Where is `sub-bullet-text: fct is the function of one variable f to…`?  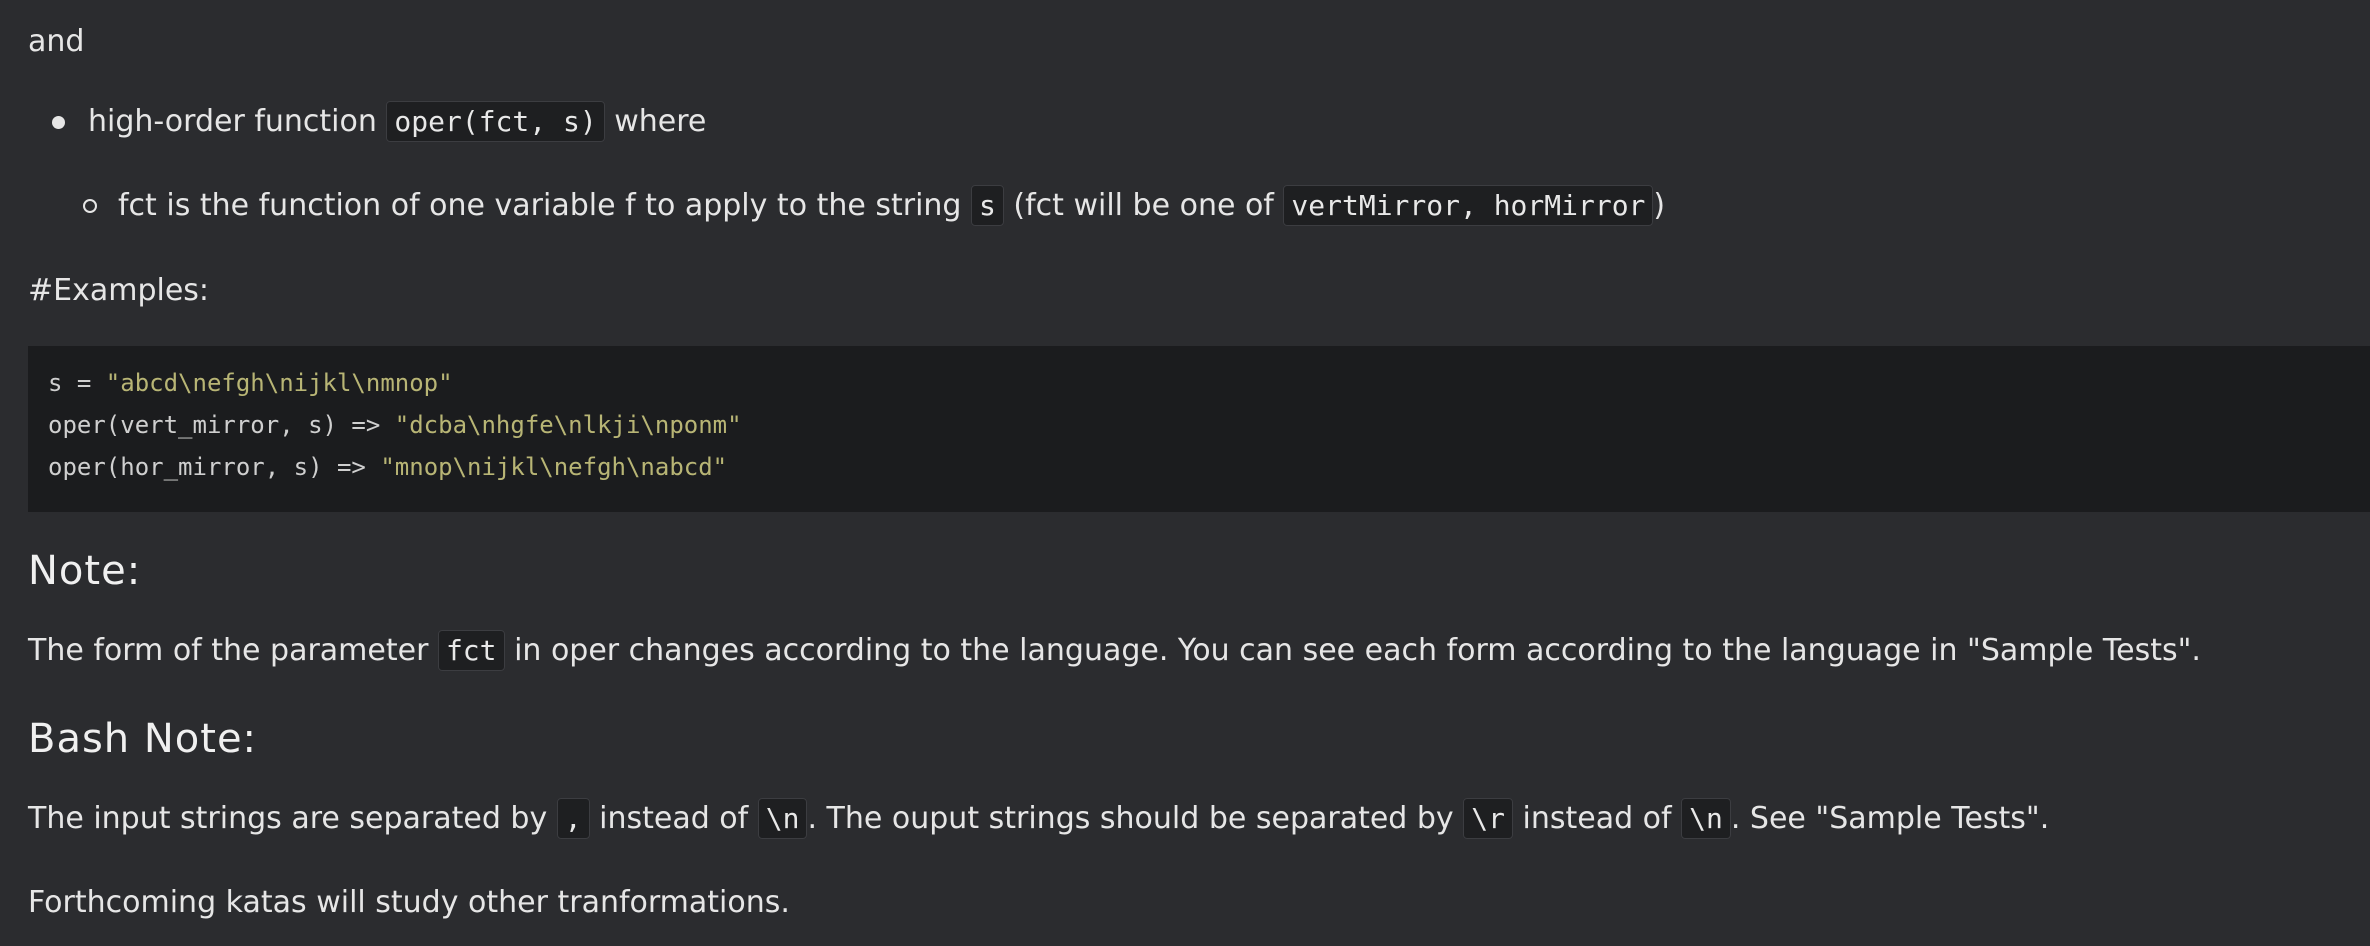
sub-bullet-text: fct is the function of one variable f to… is located at coordinates (545, 205).